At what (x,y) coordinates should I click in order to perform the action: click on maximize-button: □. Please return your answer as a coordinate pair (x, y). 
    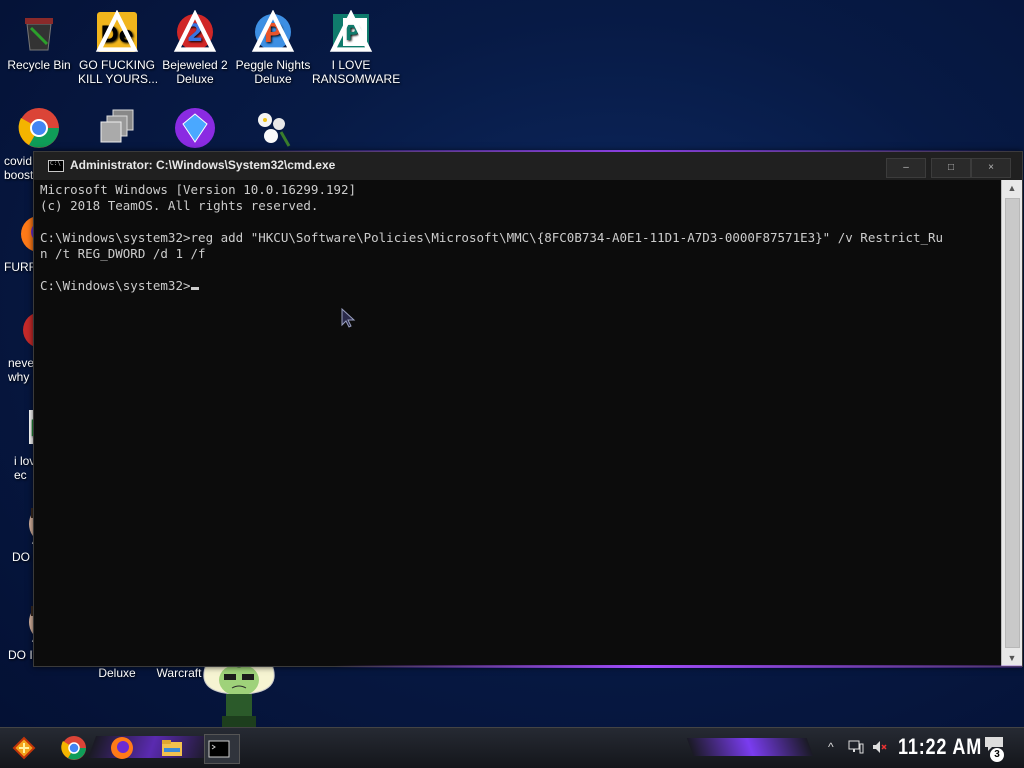
    Looking at the image, I should click on (951, 168).